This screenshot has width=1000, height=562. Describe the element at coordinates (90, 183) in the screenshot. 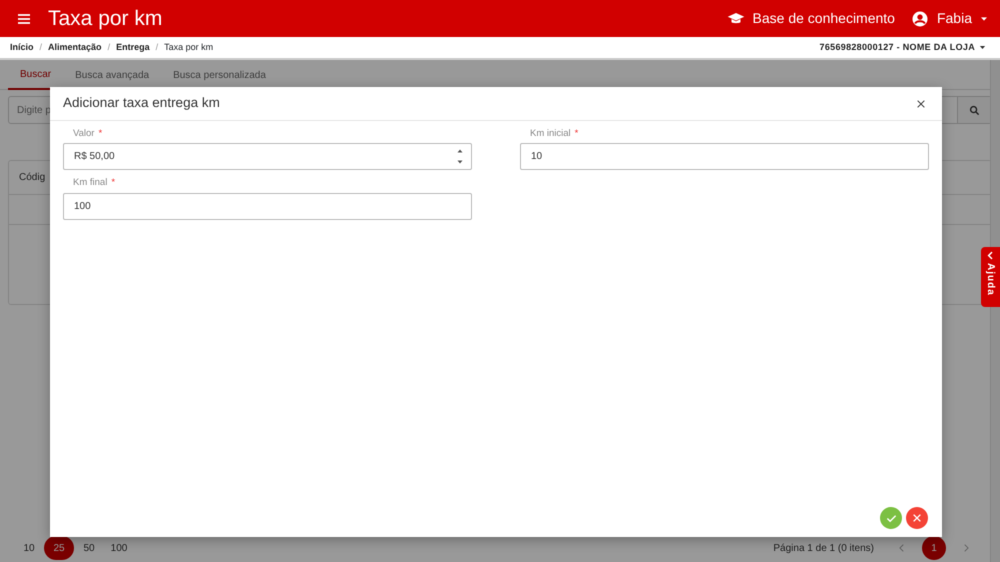

I see `field-label: Km final` at that location.